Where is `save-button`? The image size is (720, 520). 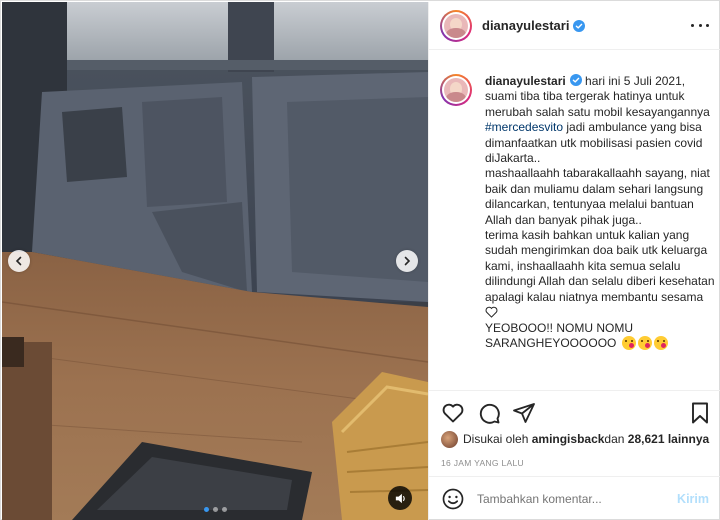
save-button is located at coordinates (700, 413).